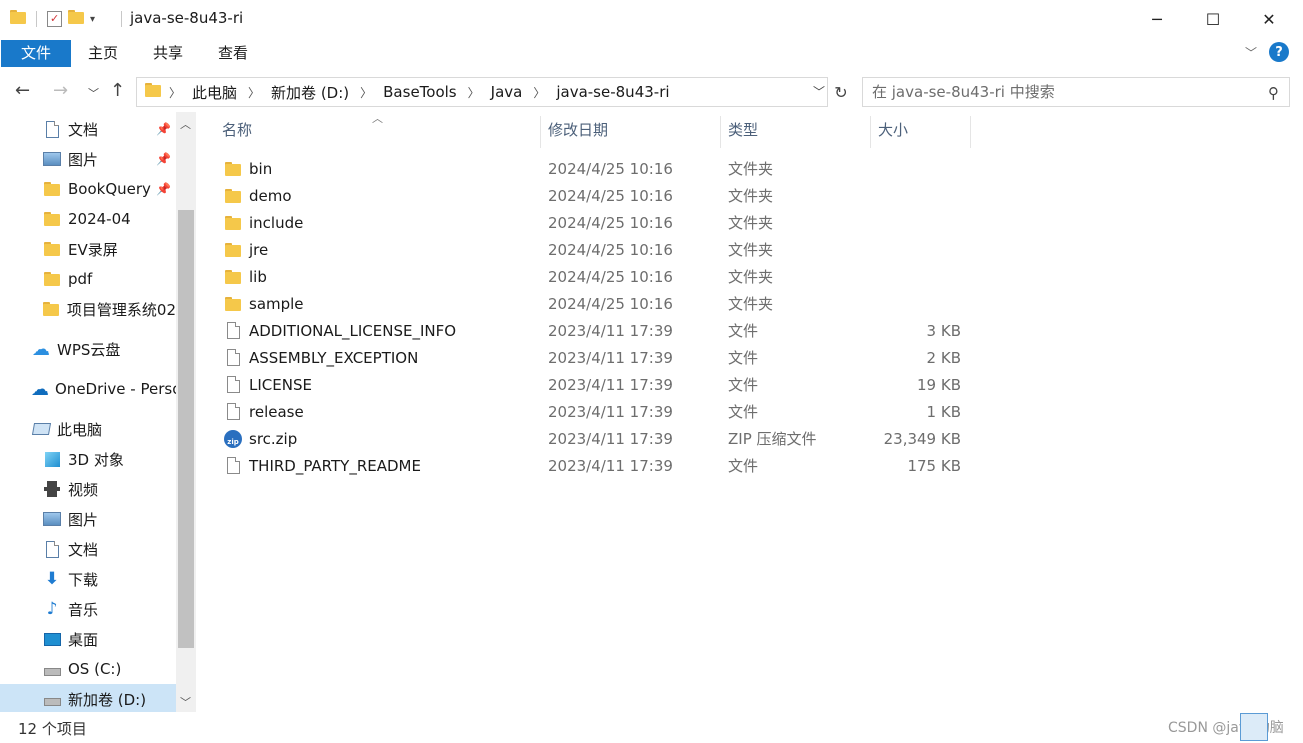 This screenshot has height=743, width=1303. Describe the element at coordinates (88, 579) in the screenshot. I see `nav-item-downloads: ⬇ 下载` at that location.